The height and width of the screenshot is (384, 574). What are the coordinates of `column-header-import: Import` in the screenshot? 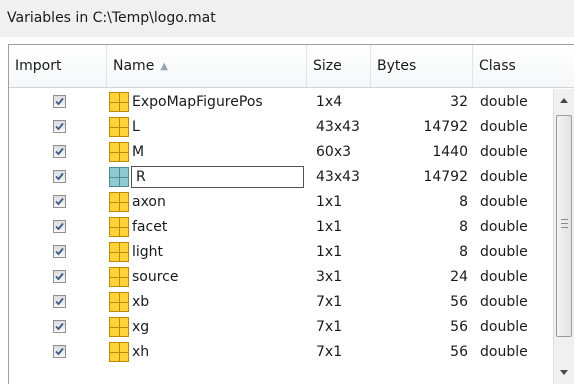 It's located at (58, 66).